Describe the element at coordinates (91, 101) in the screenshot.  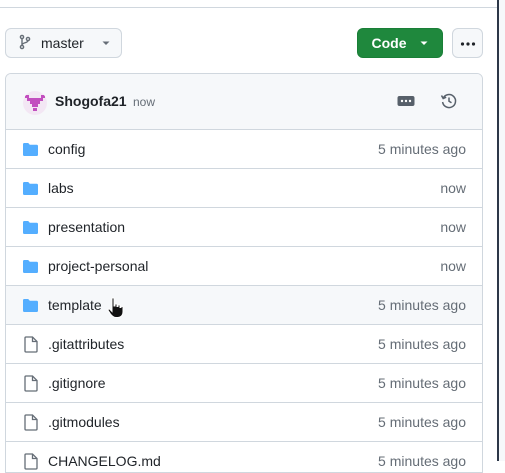
I see `commit-author: Shogofa21` at that location.